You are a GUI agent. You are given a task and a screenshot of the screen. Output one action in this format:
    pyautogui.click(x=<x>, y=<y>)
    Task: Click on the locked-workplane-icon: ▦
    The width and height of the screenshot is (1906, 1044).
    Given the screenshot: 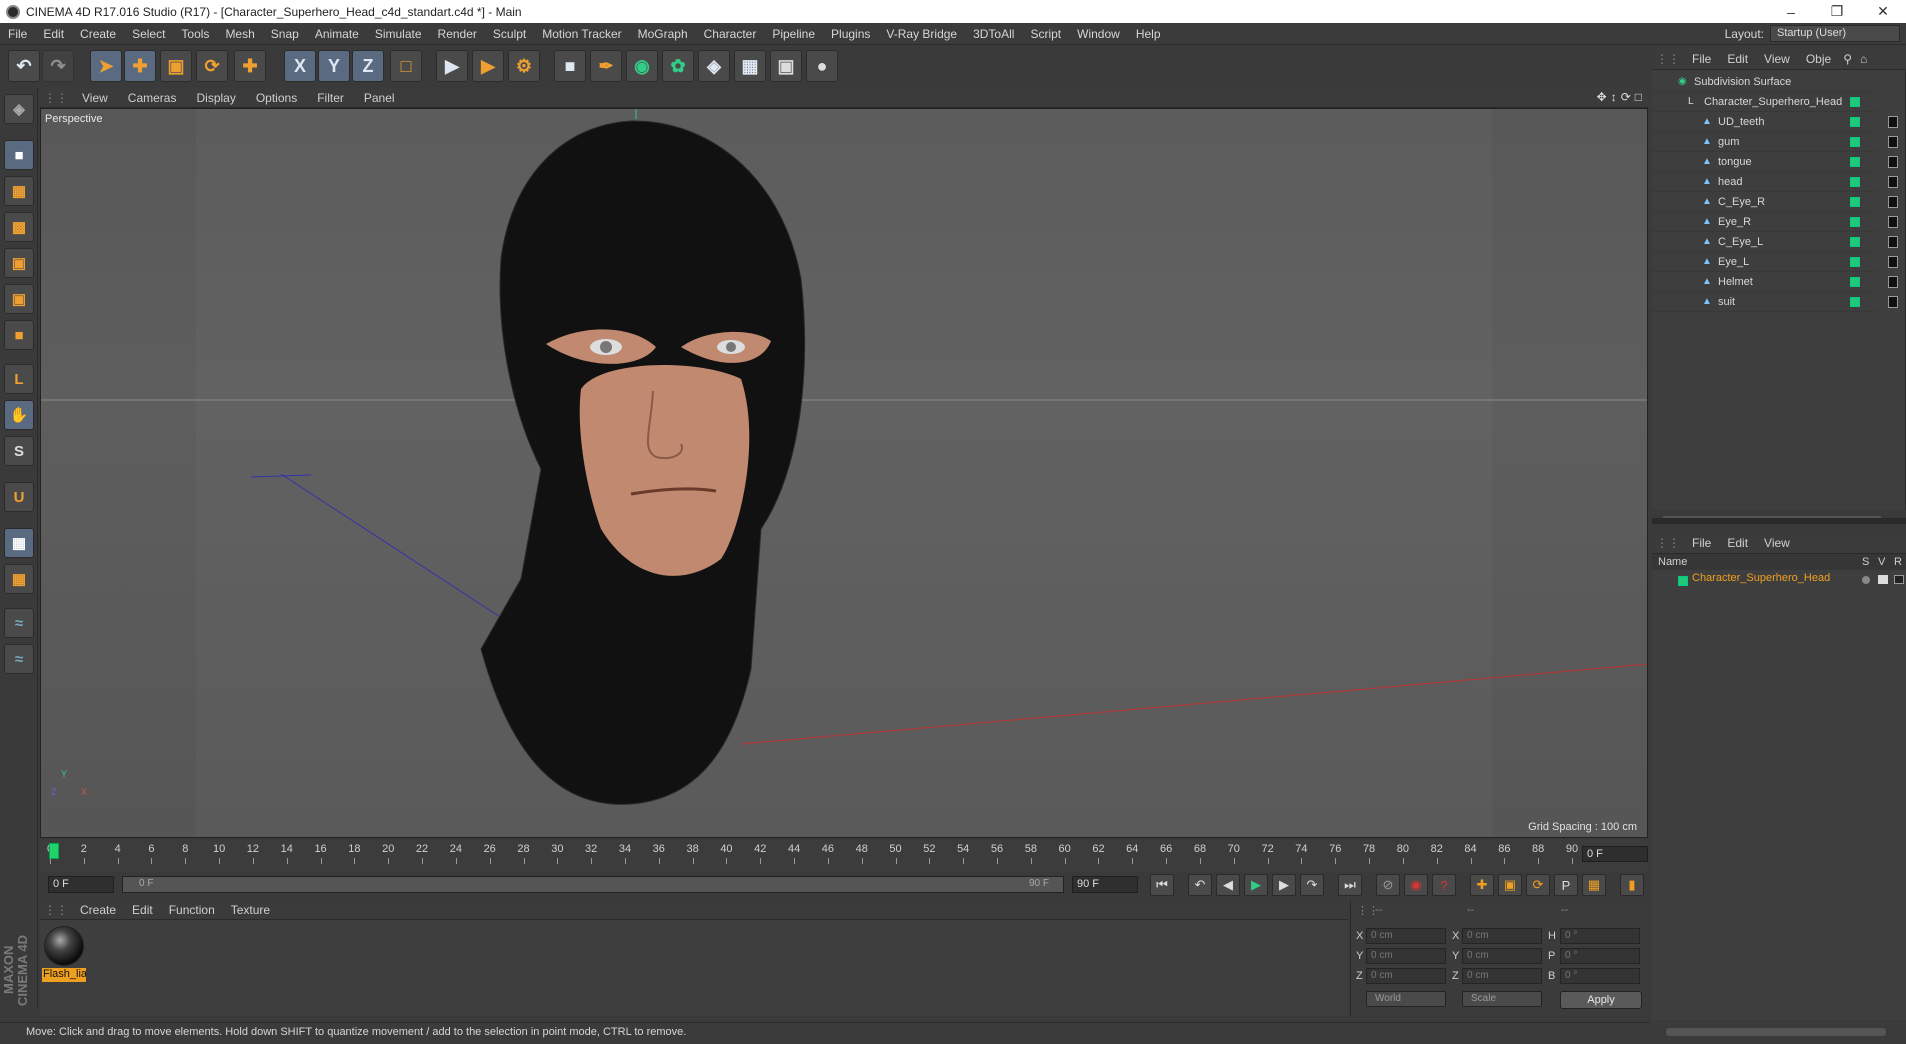 What is the action you would take?
    pyautogui.click(x=19, y=579)
    